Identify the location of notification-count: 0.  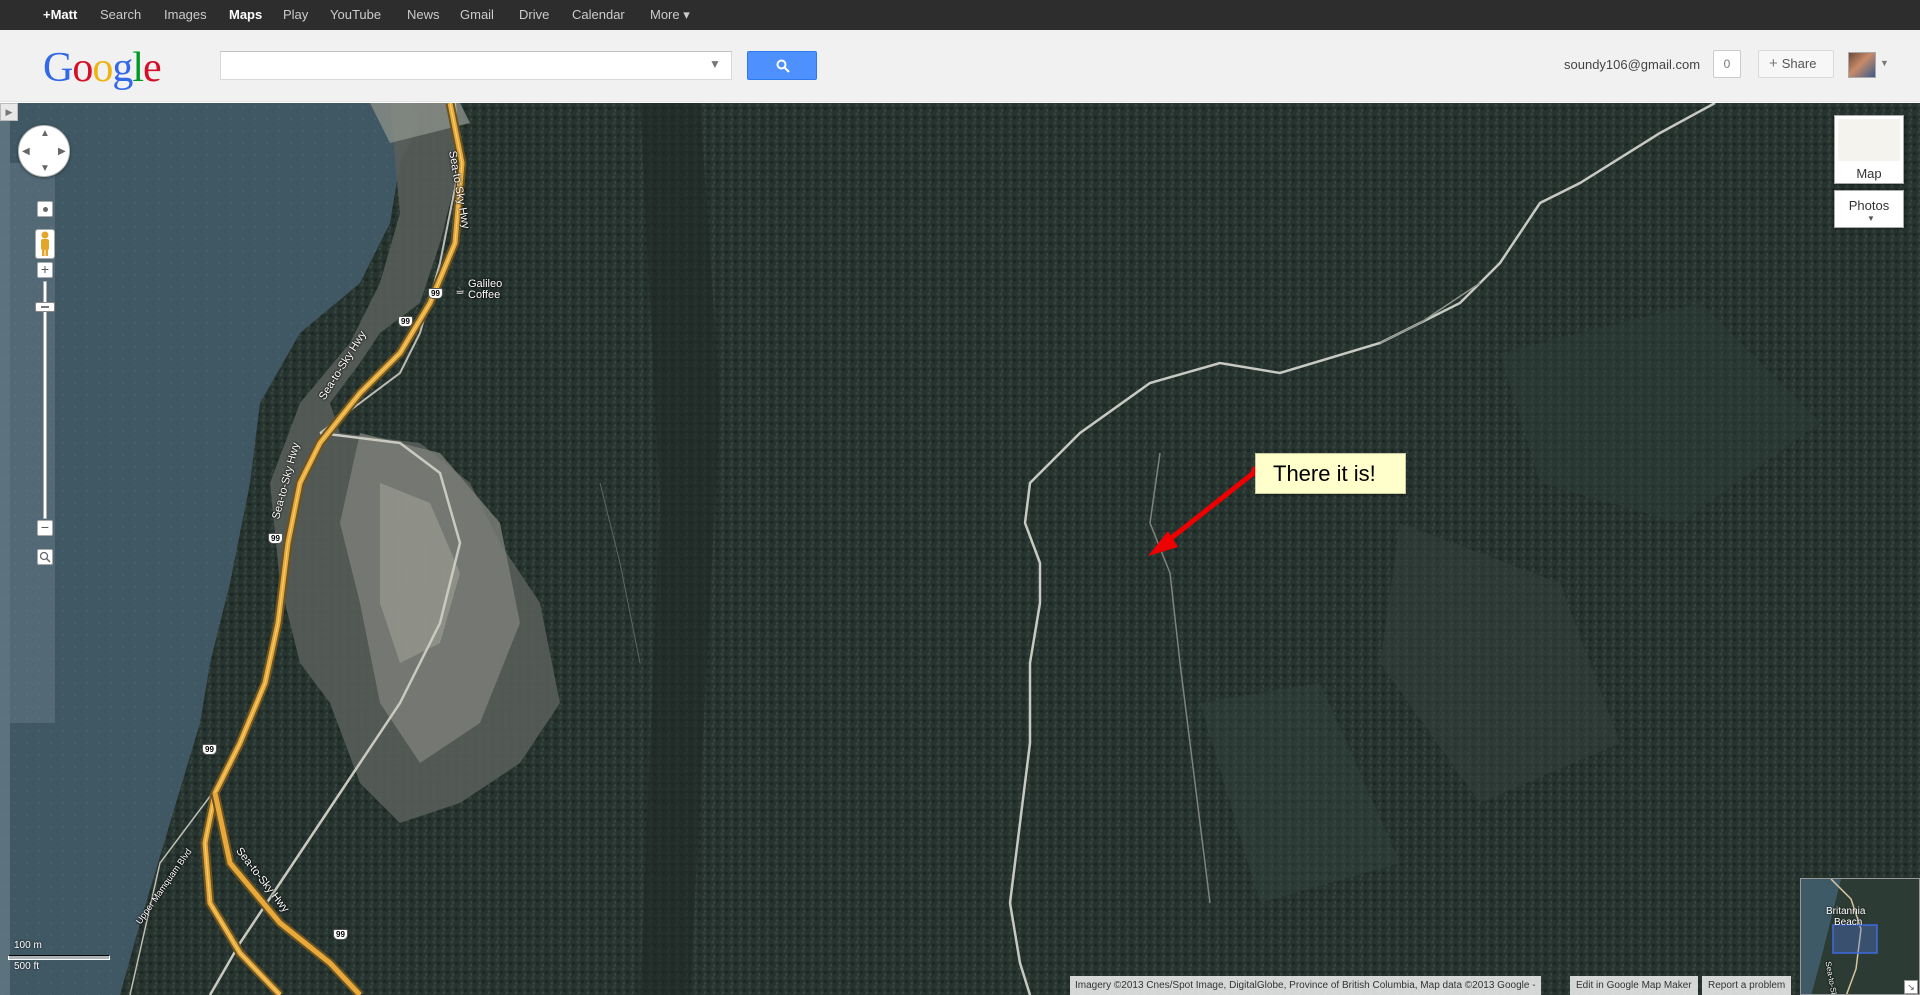
(1727, 64).